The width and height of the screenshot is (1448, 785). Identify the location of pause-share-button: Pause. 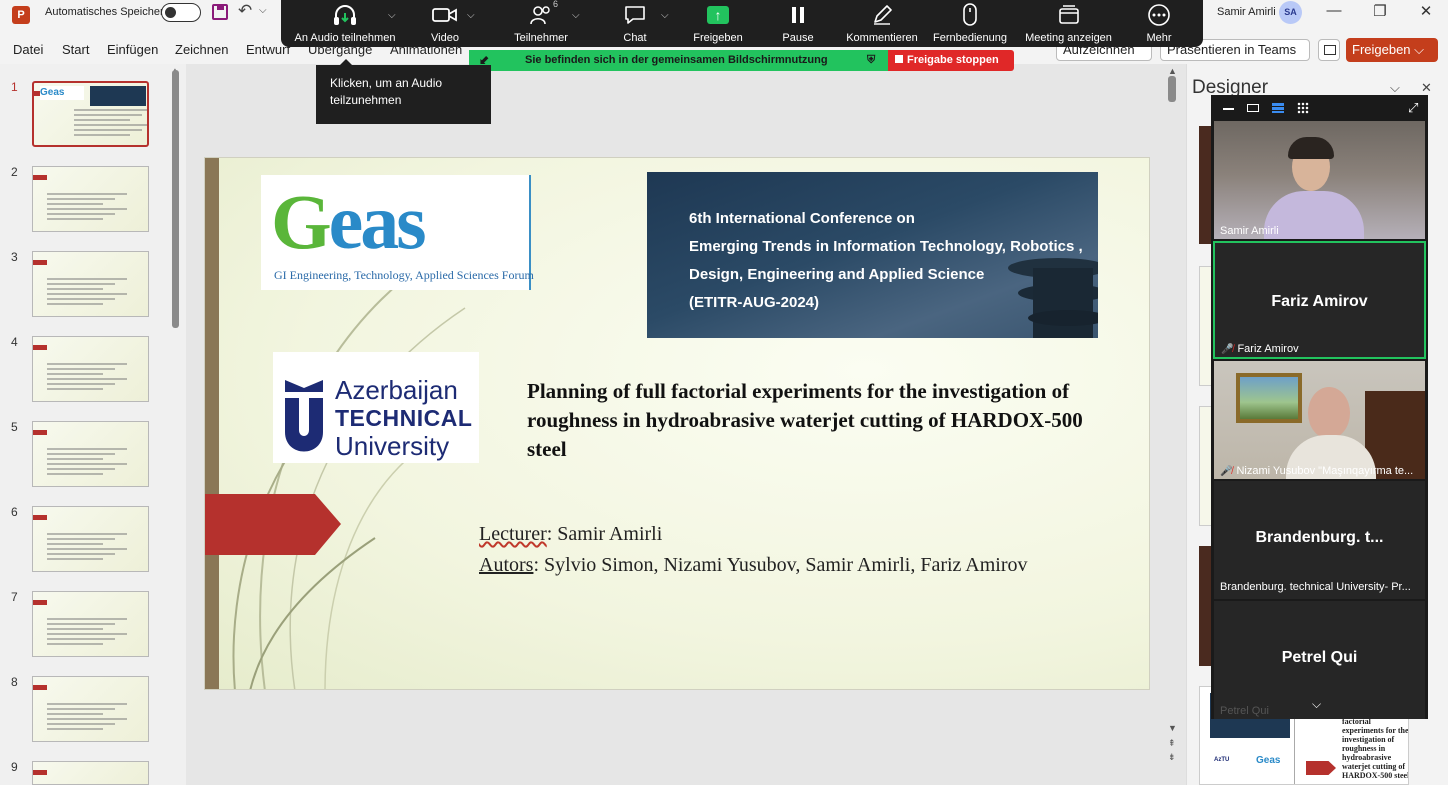
(798, 23).